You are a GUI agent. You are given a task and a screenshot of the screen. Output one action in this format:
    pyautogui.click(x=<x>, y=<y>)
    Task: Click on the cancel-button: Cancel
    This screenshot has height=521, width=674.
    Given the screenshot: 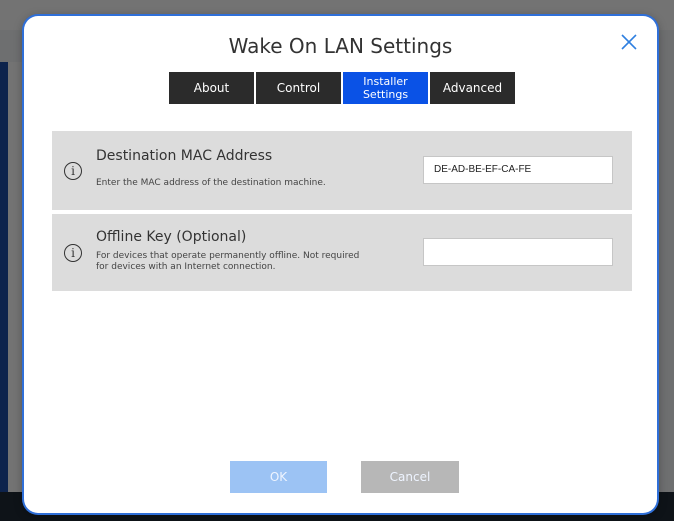 What is the action you would take?
    pyautogui.click(x=410, y=477)
    